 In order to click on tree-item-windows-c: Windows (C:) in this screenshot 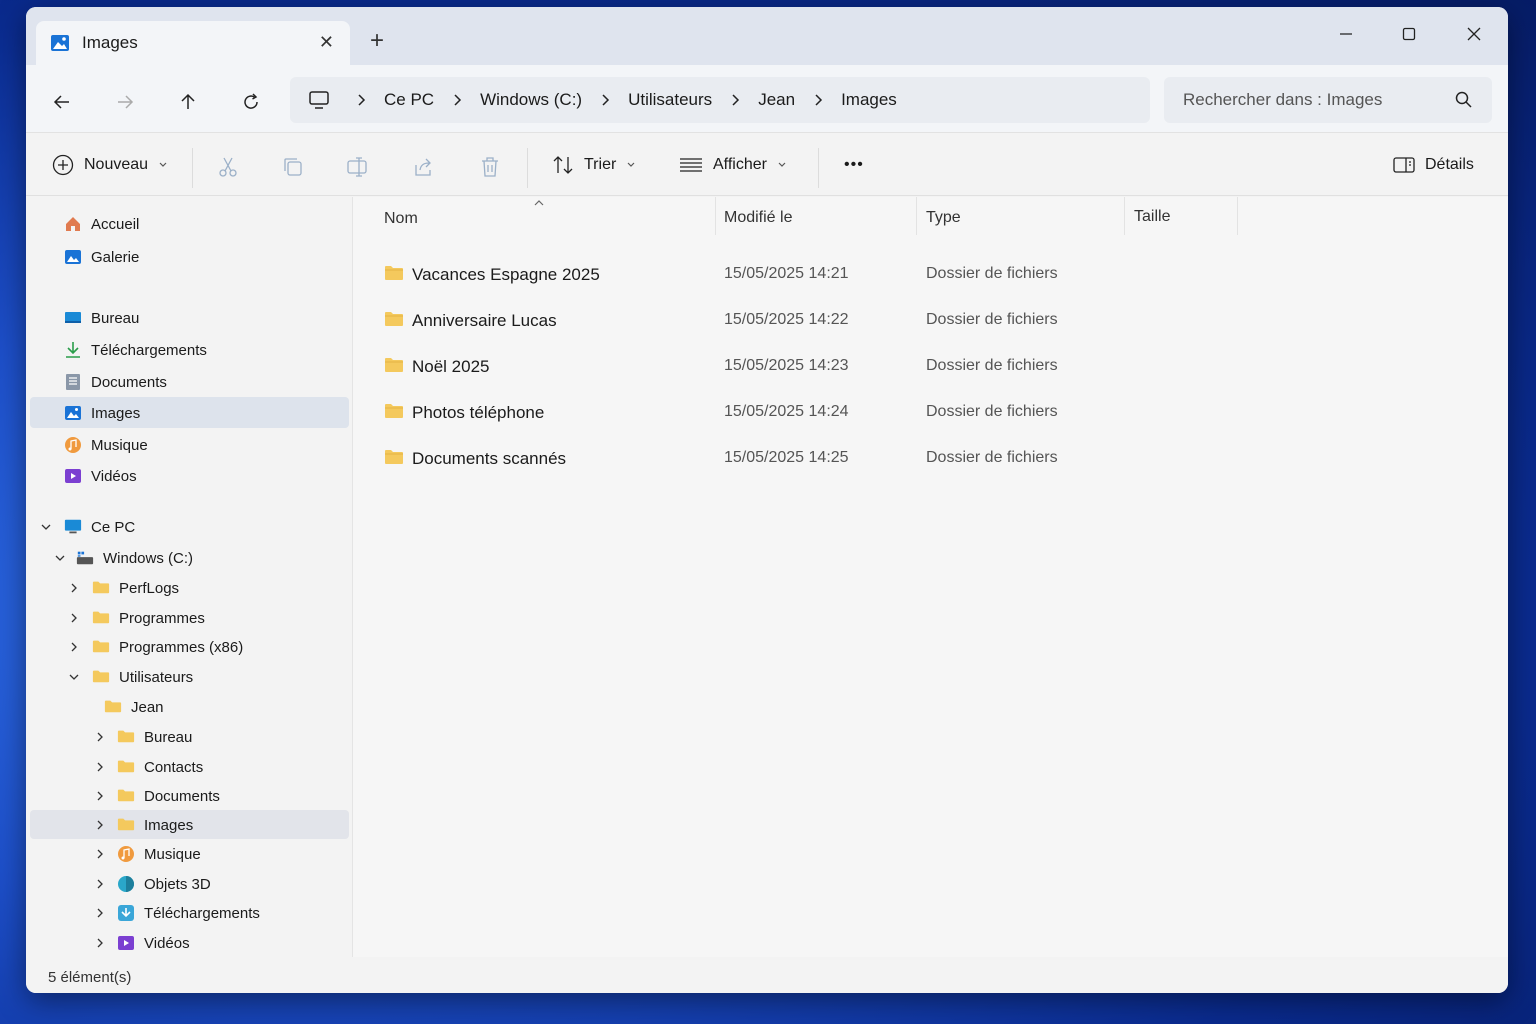, I will do `click(134, 558)`.